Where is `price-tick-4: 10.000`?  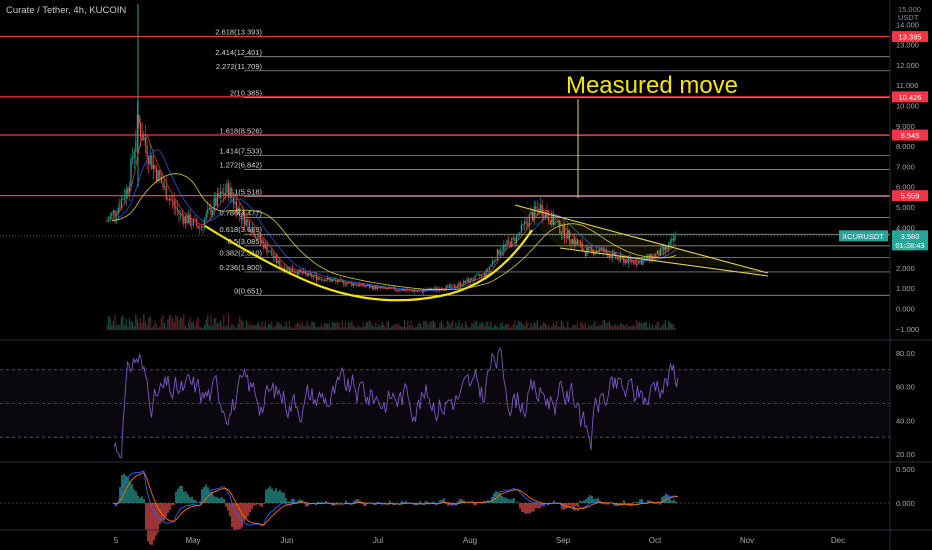 price-tick-4: 10.000 is located at coordinates (907, 106).